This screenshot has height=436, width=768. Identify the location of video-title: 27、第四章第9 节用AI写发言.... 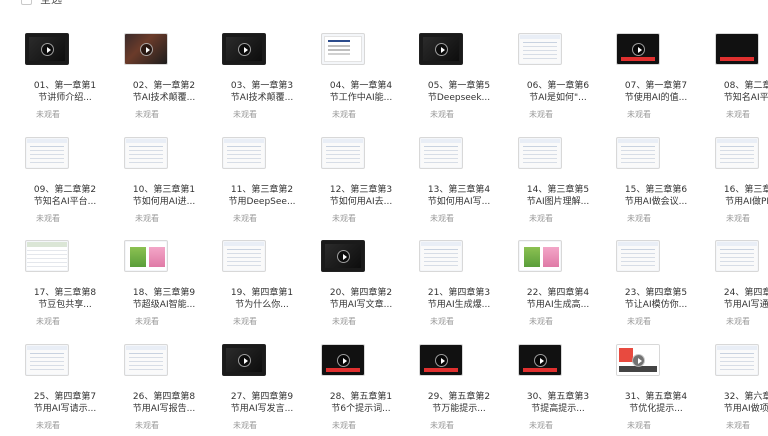
(262, 403).